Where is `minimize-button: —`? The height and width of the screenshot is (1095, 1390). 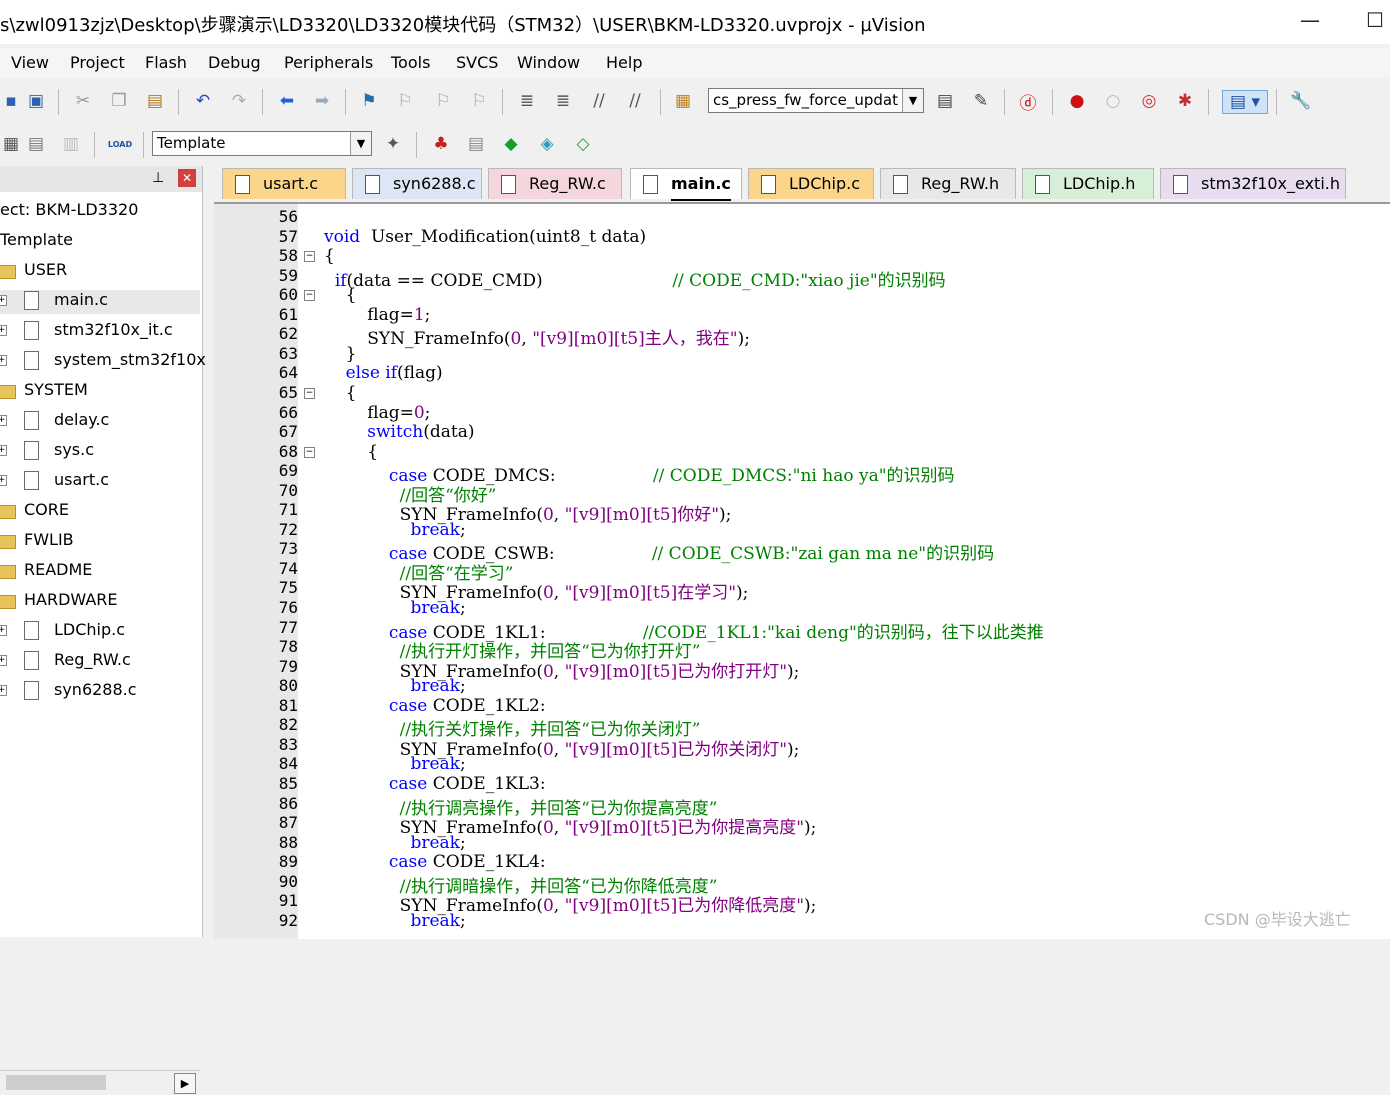 minimize-button: — is located at coordinates (1310, 20).